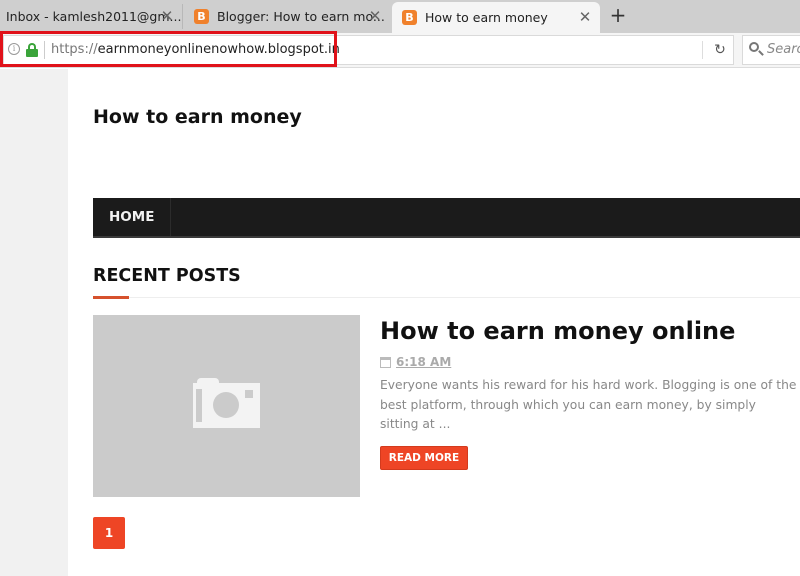 The width and height of the screenshot is (800, 576). I want to click on tab-inbox: Inbox - kamlesh2011@gm... ✕, so click(91, 16).